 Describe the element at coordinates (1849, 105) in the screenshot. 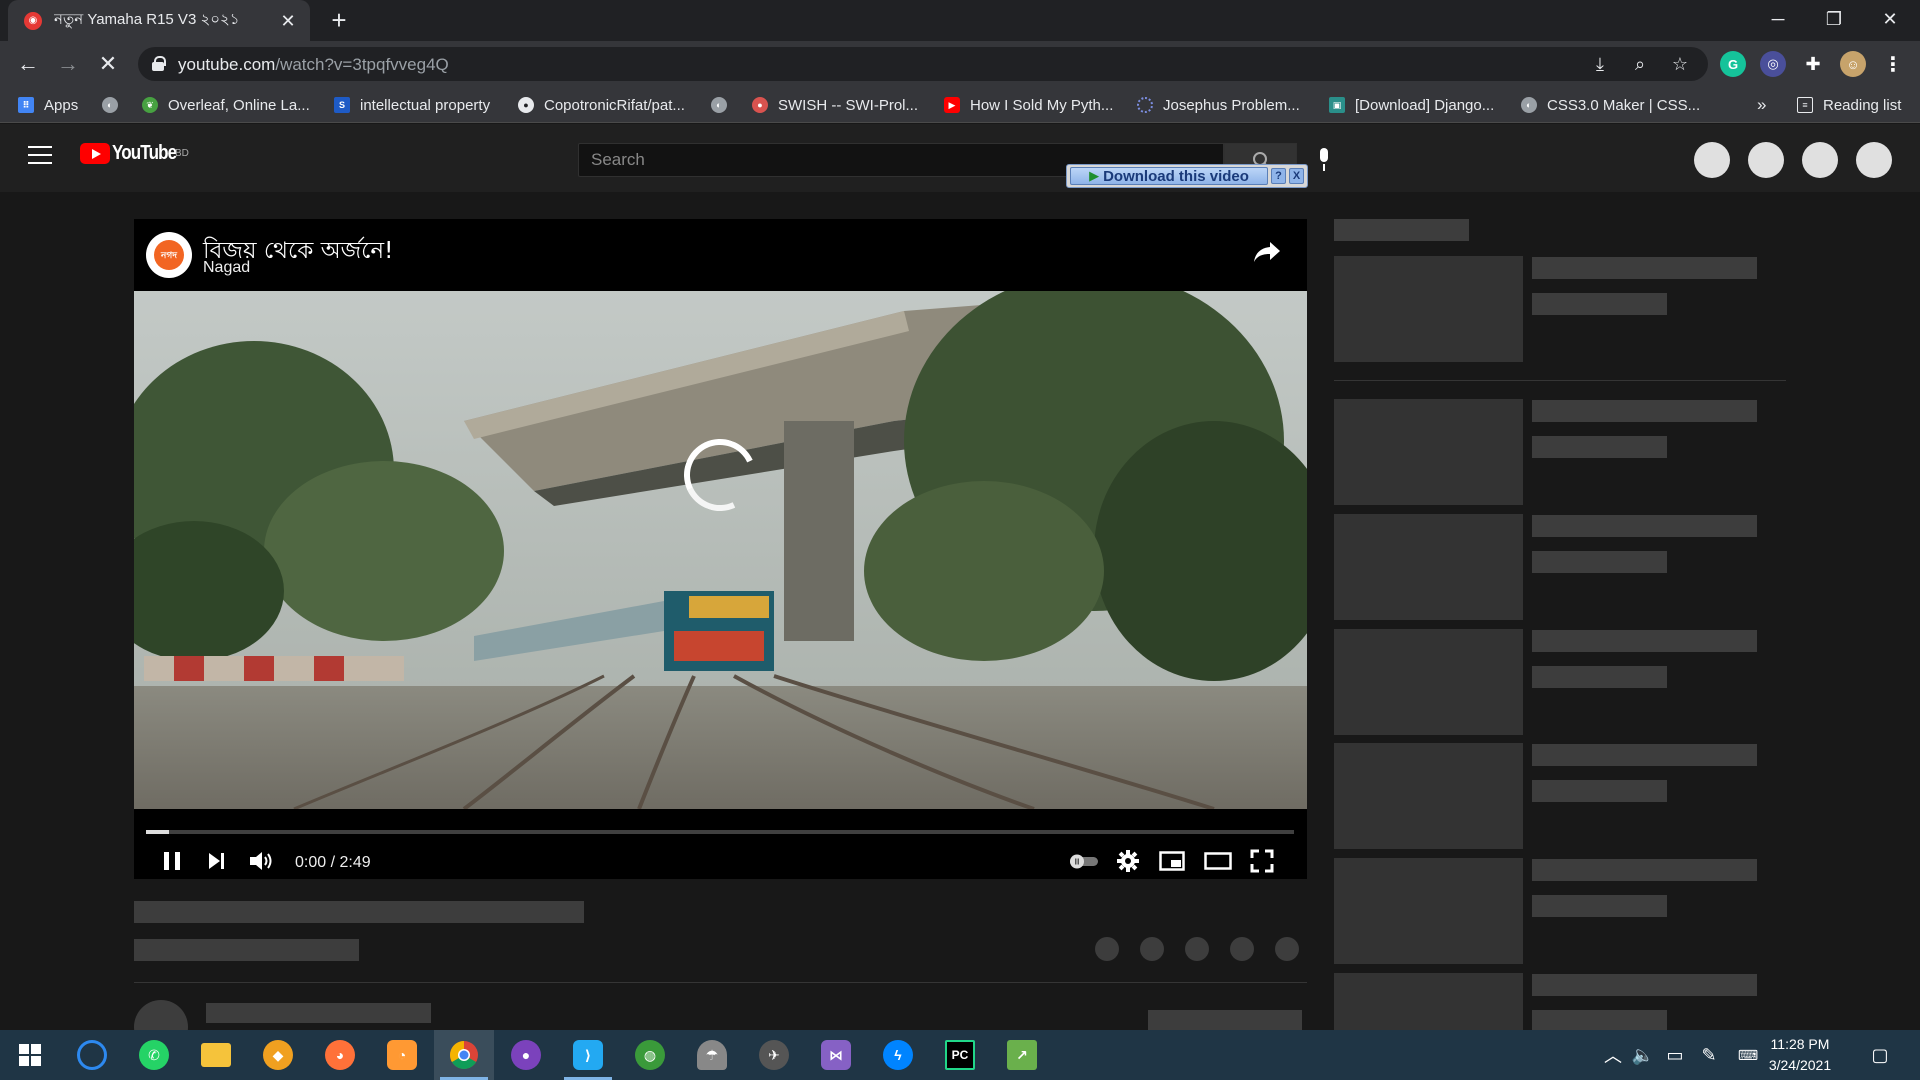

I see `reading-list-button: ≡ Reading list` at that location.